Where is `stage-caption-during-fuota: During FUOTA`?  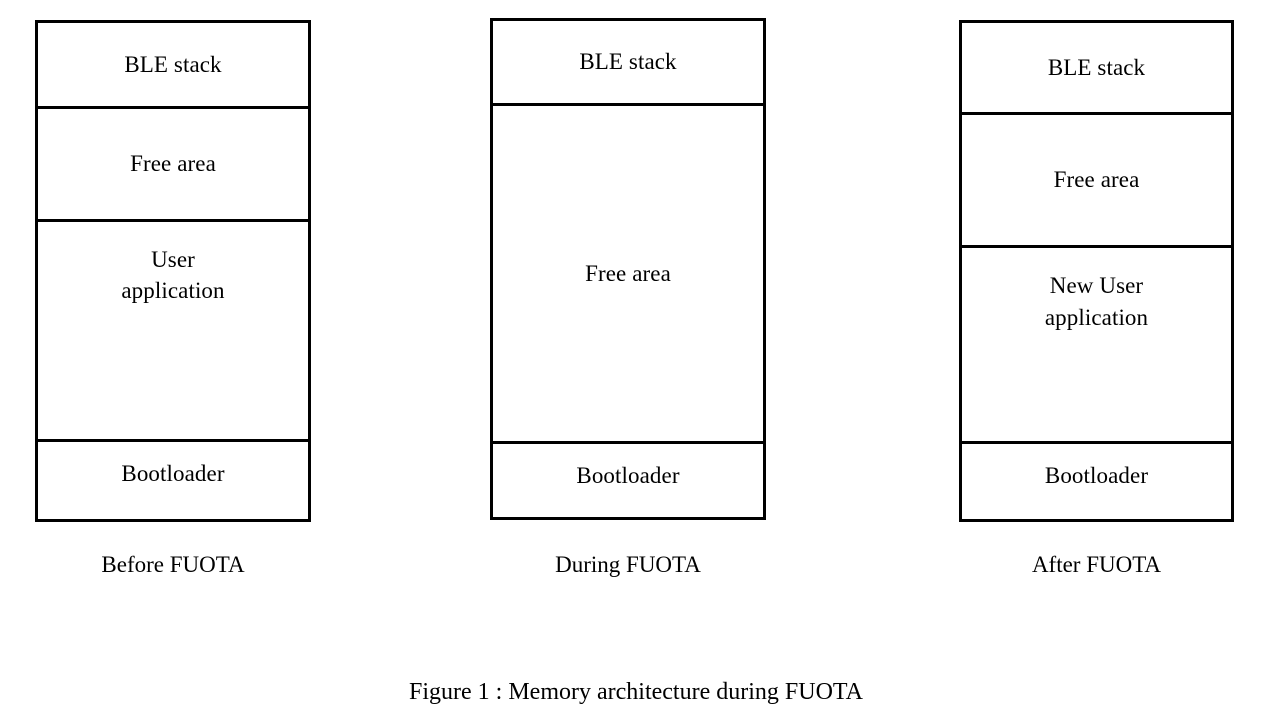 stage-caption-during-fuota: During FUOTA is located at coordinates (628, 564).